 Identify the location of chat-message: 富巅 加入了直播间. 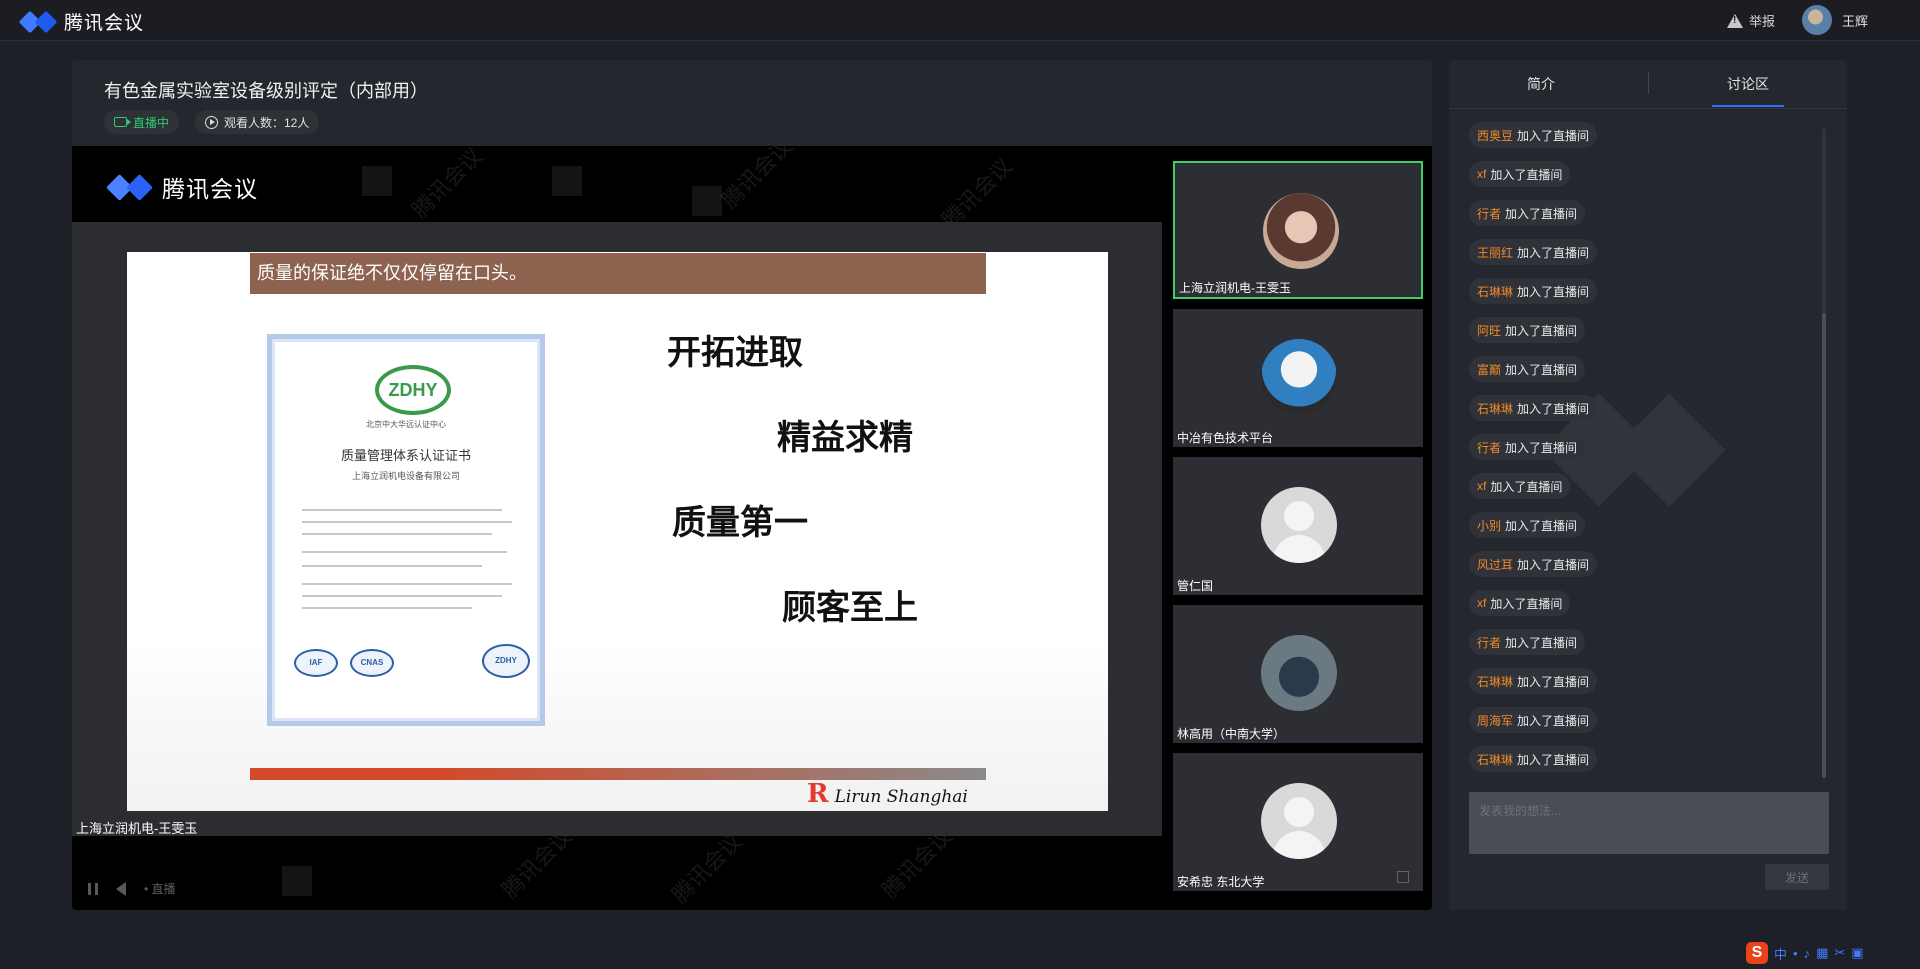
(1527, 369).